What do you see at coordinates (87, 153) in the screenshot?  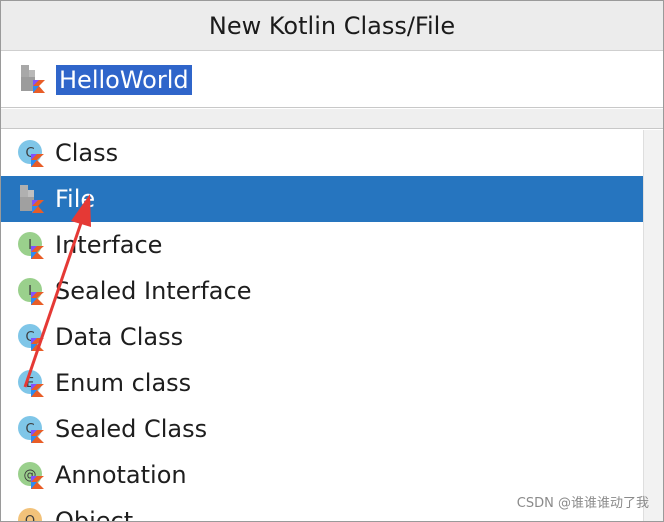 I see `template-item-label: Class` at bounding box center [87, 153].